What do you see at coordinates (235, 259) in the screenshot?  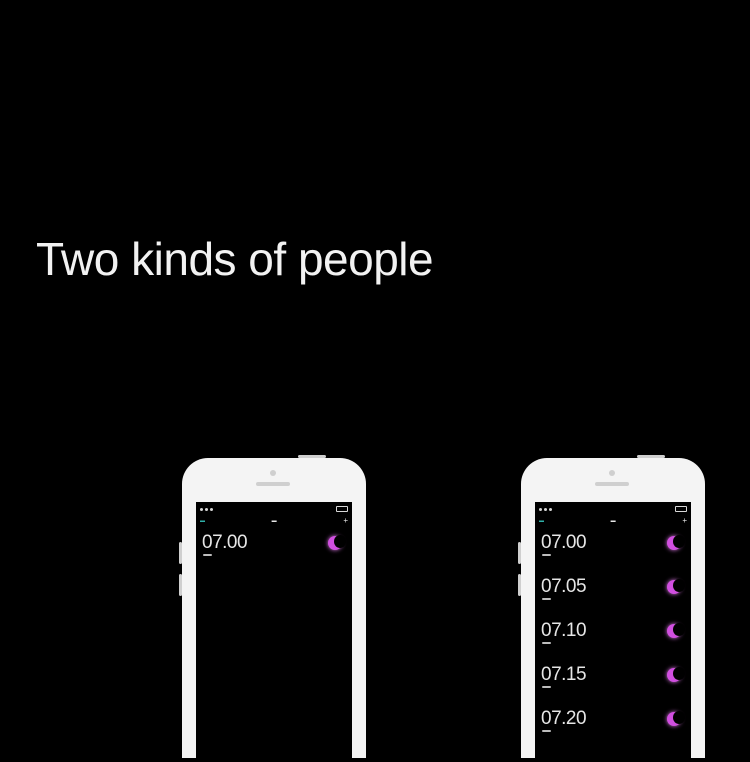 I see `headline: Two kinds of people` at bounding box center [235, 259].